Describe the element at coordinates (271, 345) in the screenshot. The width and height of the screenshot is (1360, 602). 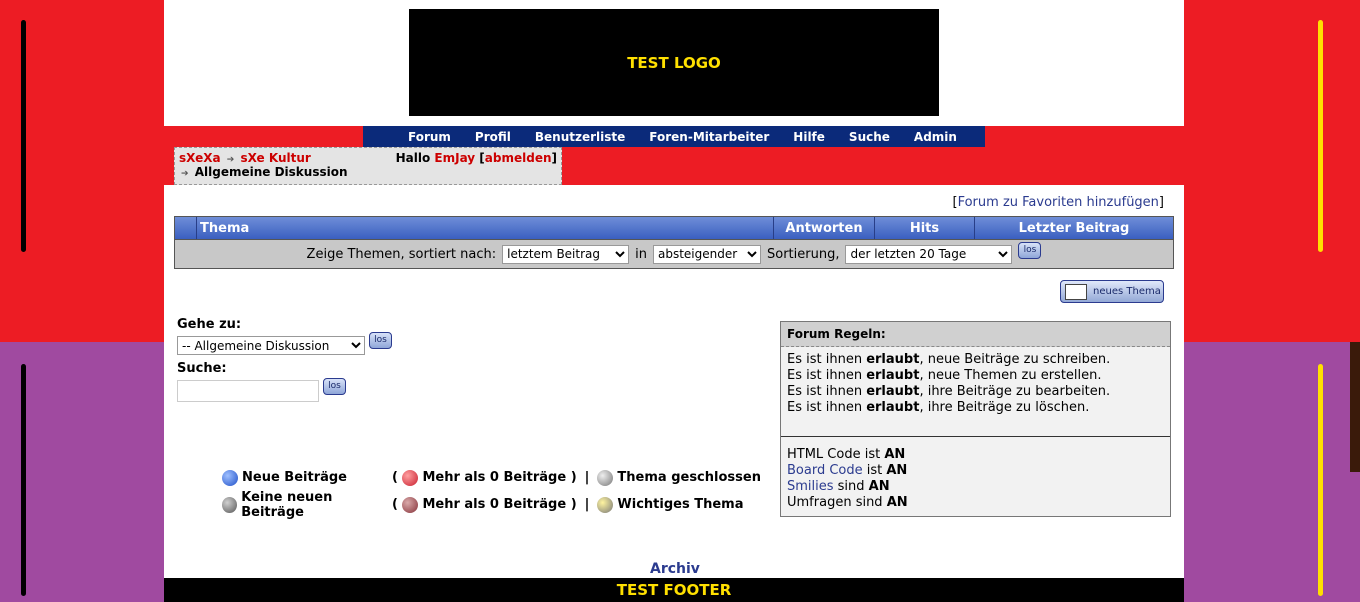
I see `jump-select: -- Allgemeine Diskussion` at that location.